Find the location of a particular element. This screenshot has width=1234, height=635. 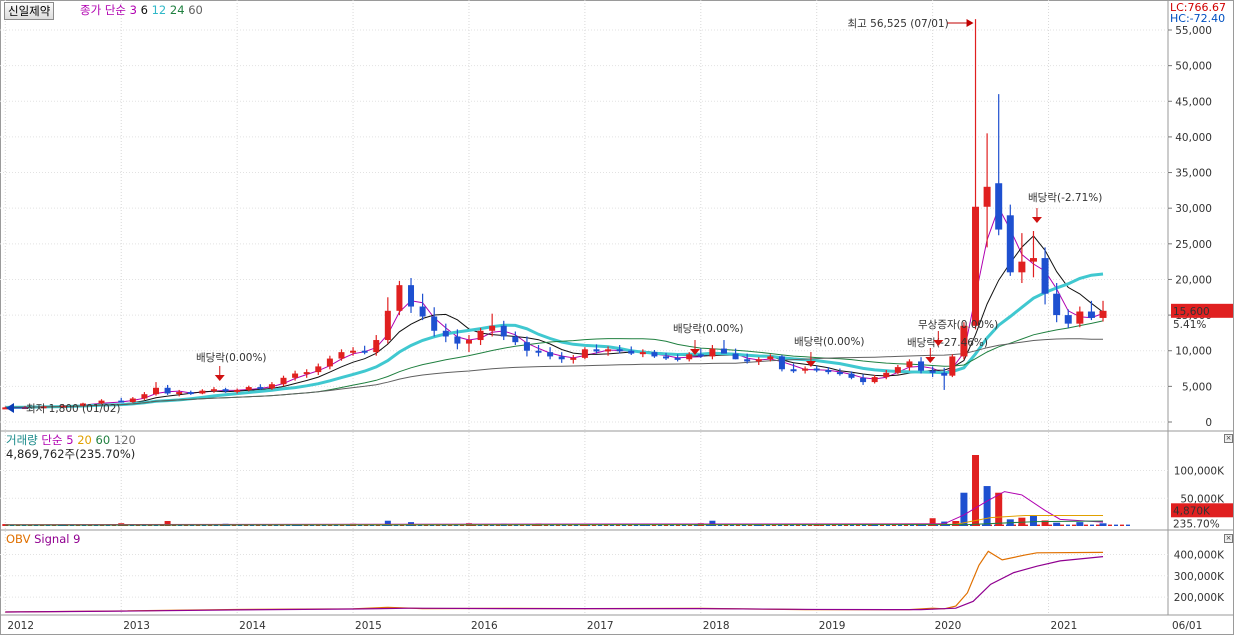

y-tick-label: 5,000 is located at coordinates (1197, 387).